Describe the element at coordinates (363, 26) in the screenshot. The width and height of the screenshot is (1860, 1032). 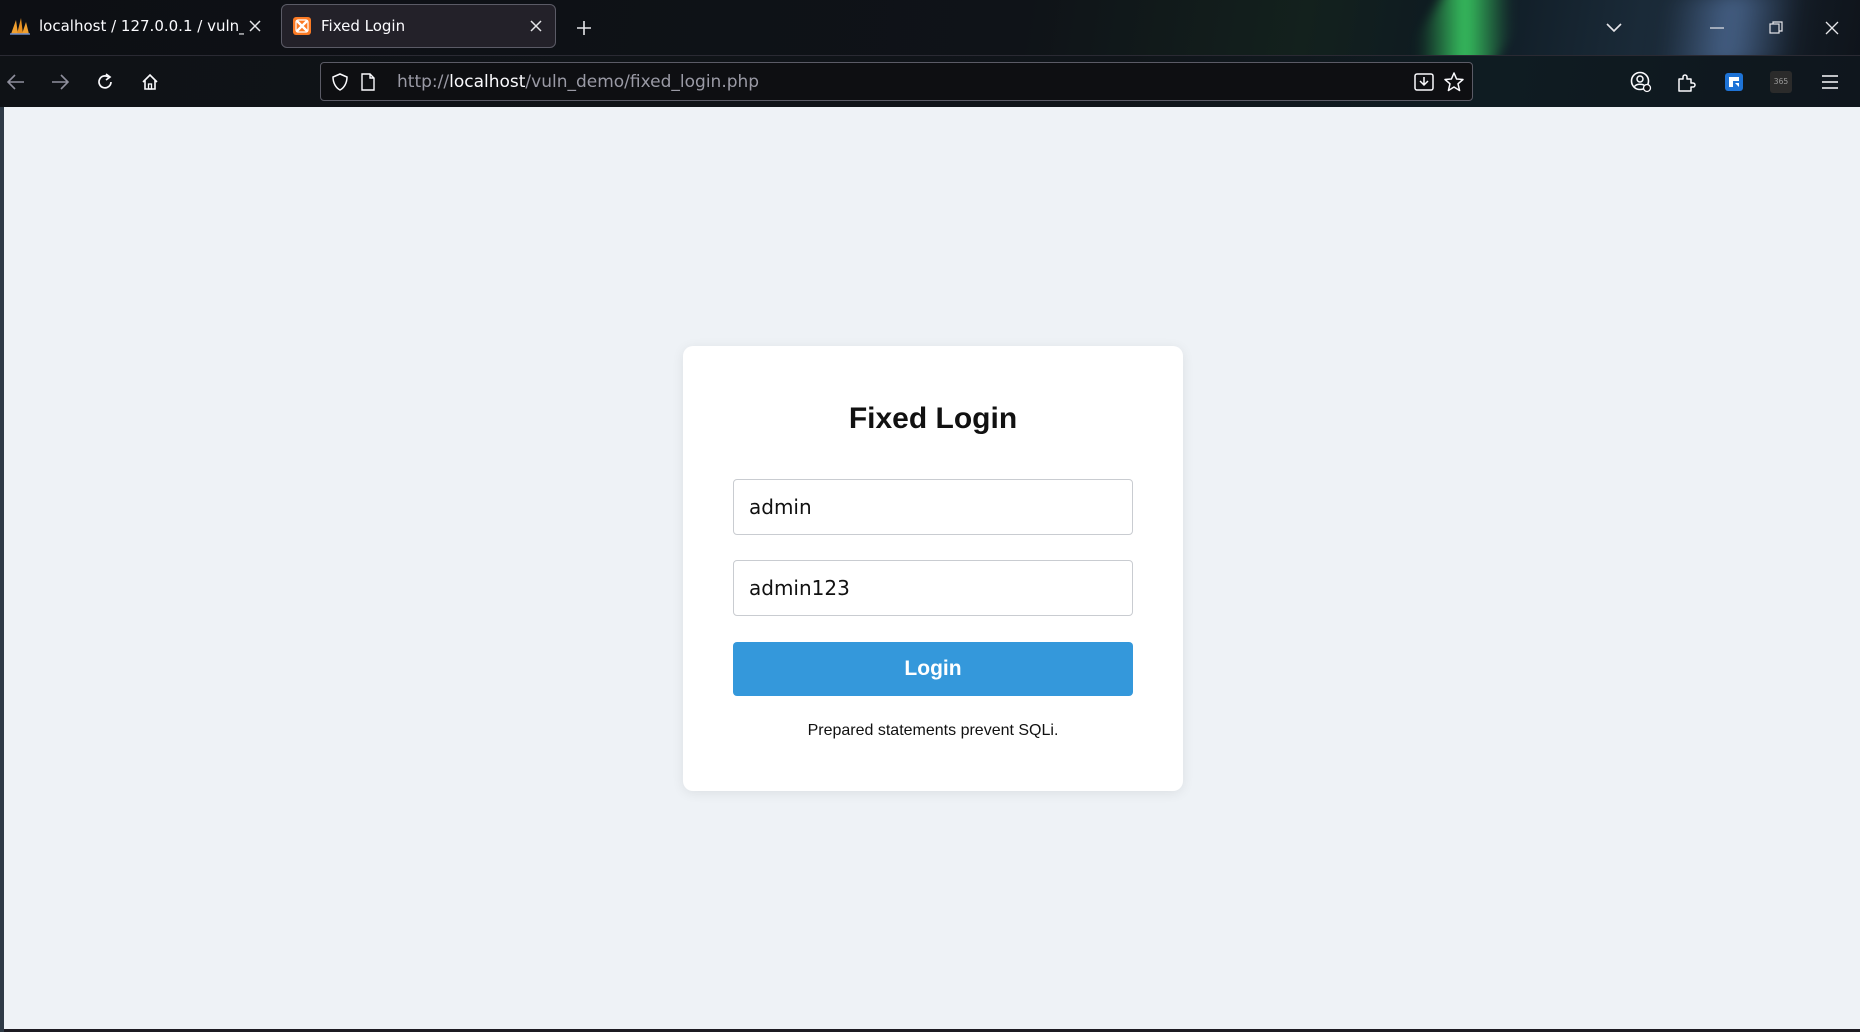
I see `tab-title: Fixed Login` at that location.